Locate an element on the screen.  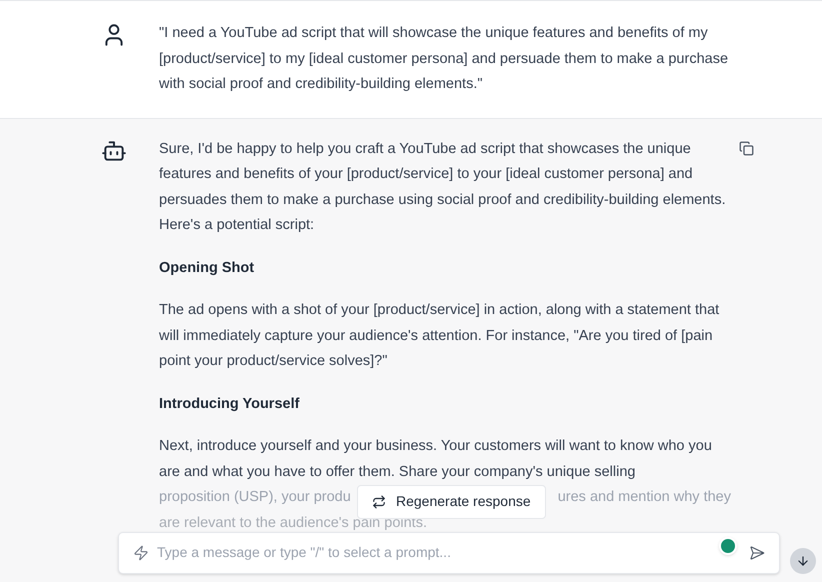
section-heading: Opening Shot is located at coordinates (207, 268).